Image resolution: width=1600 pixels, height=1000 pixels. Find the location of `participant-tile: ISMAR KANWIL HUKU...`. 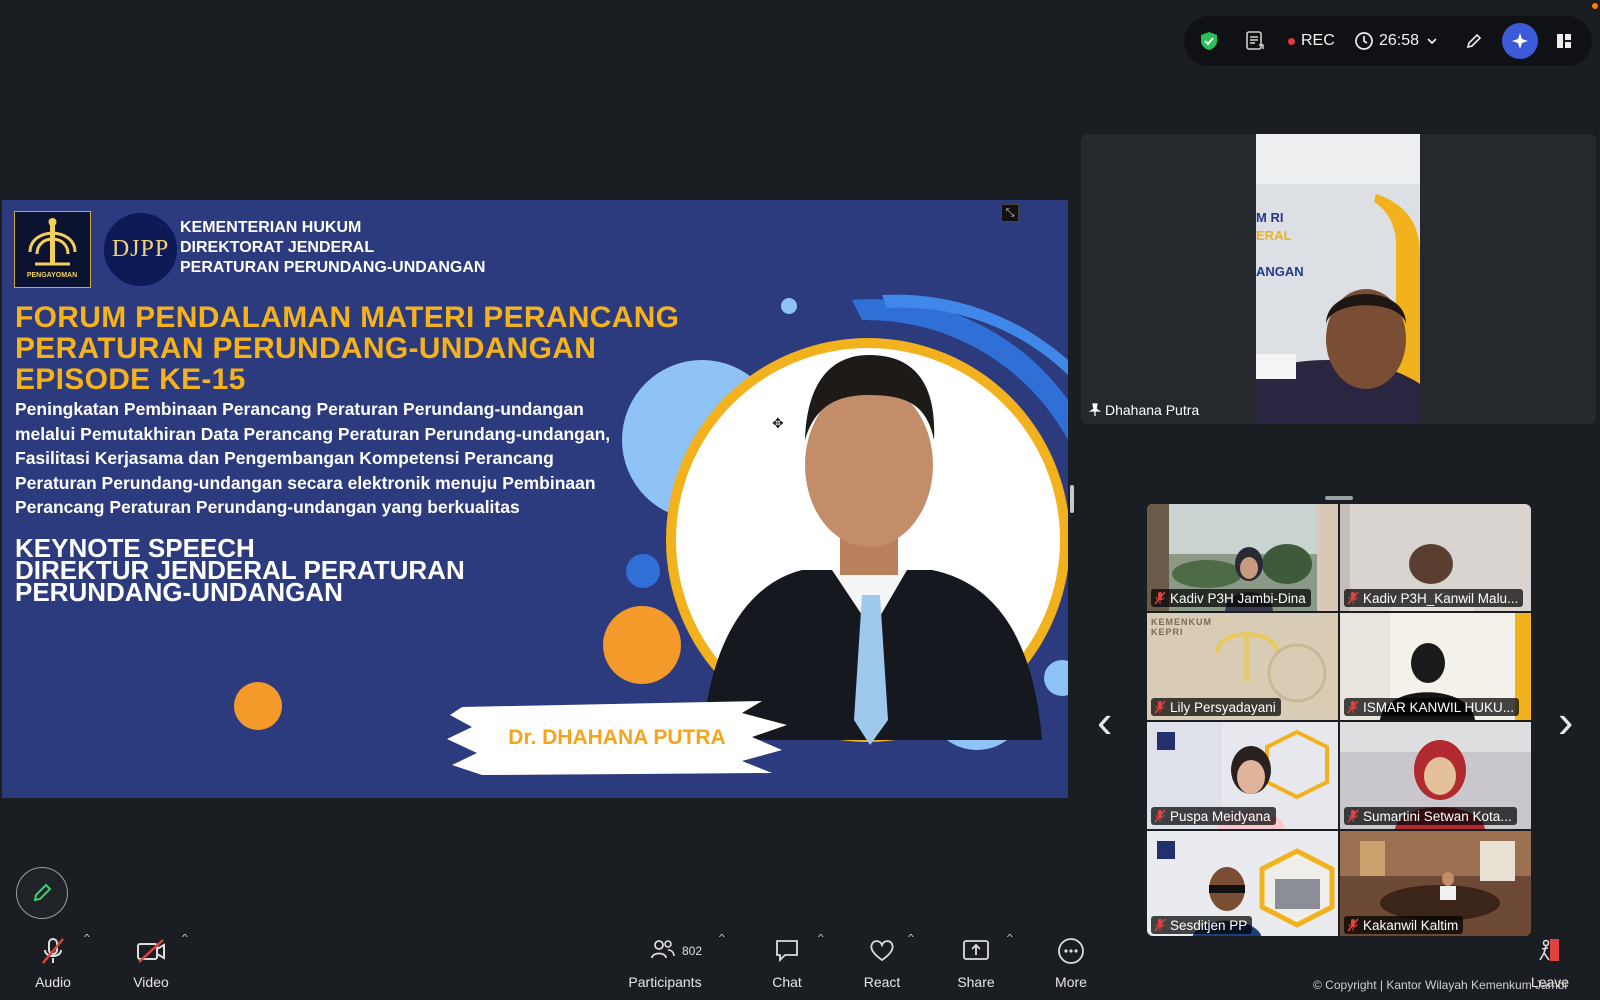

participant-tile: ISMAR KANWIL HUKU... is located at coordinates (1435, 666).